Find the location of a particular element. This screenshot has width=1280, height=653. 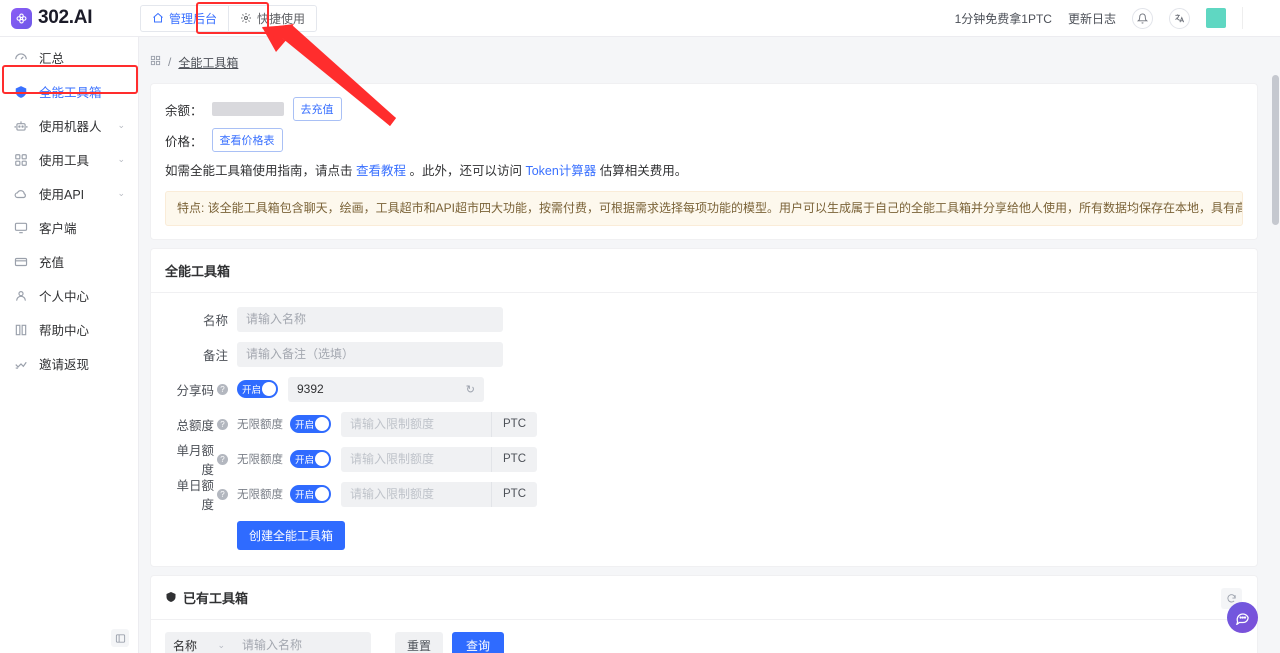

sidebar-item-profile: 个人中心 is located at coordinates (69, 295).